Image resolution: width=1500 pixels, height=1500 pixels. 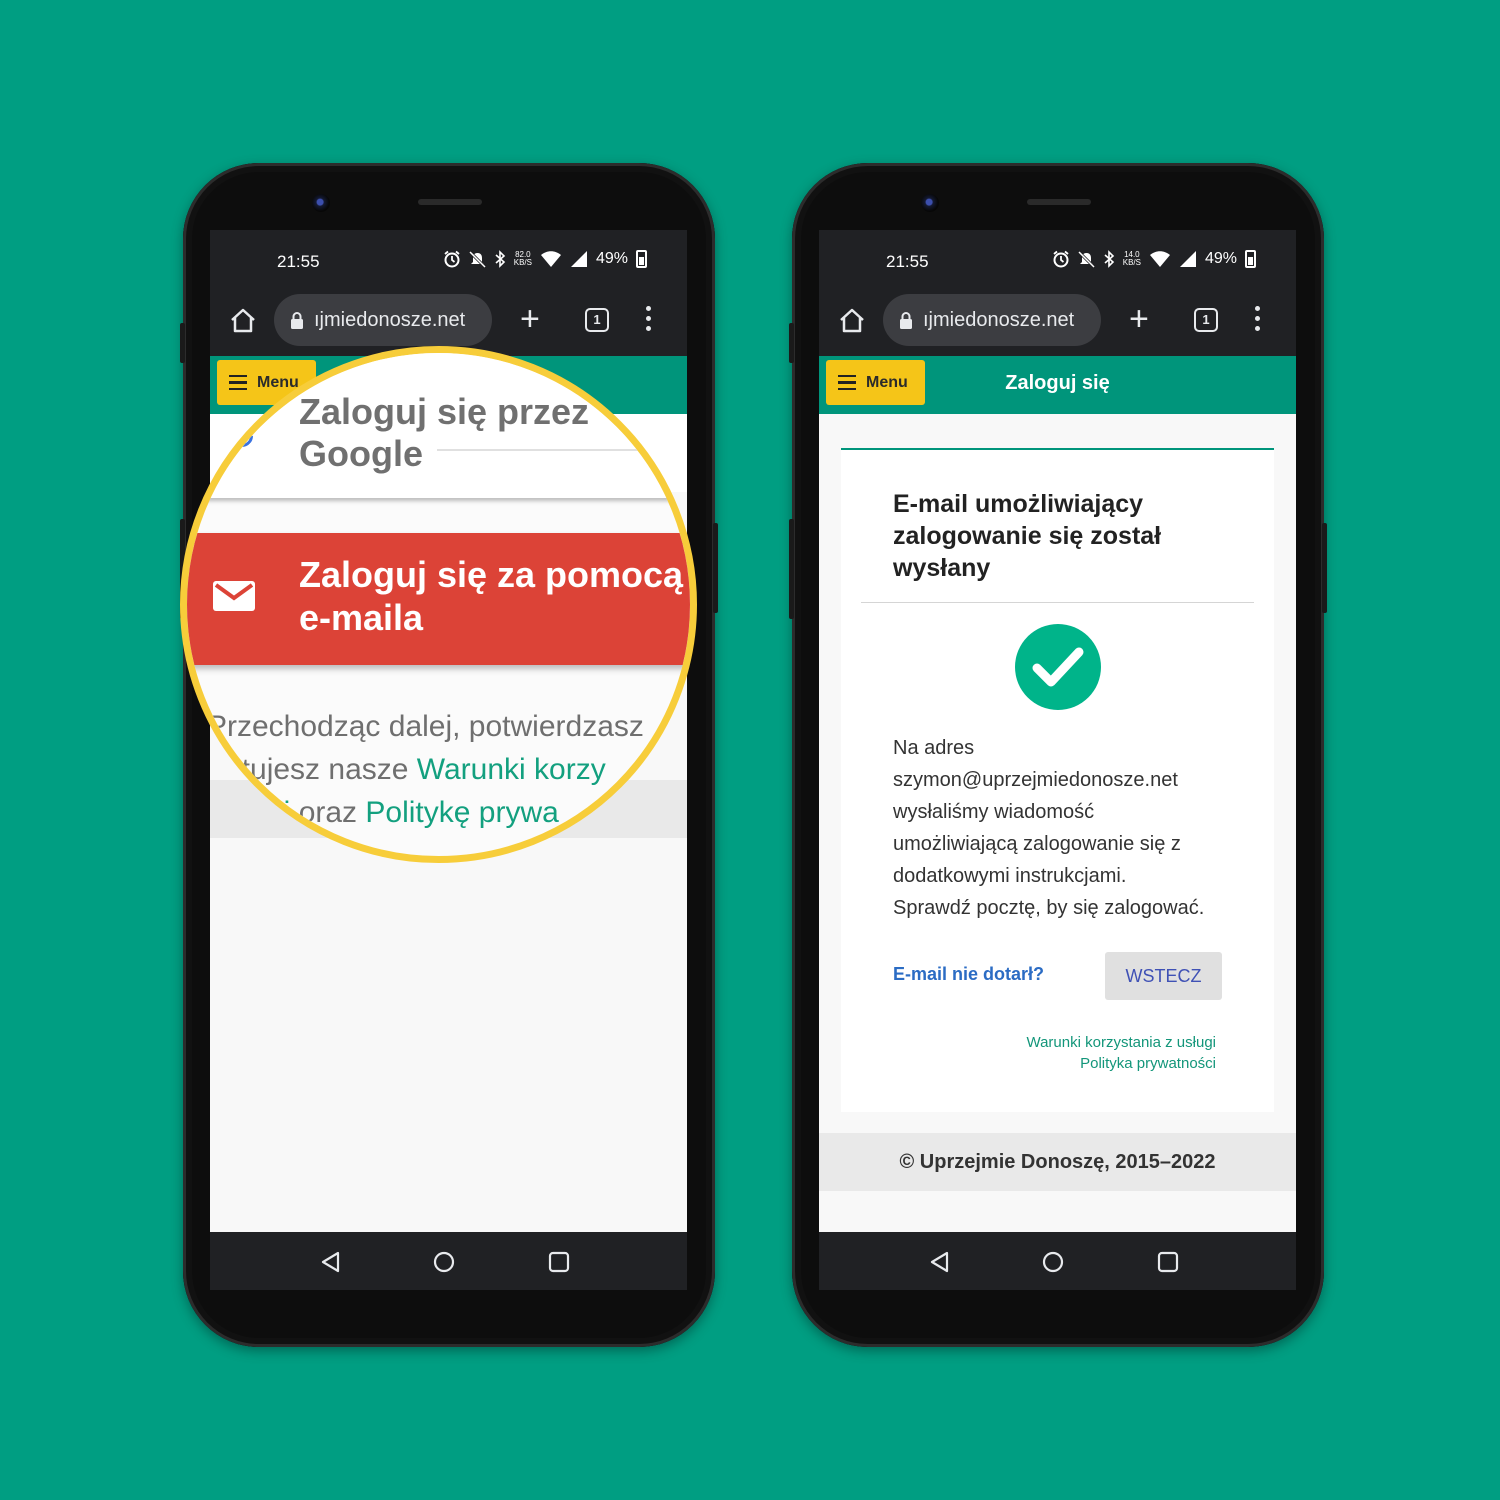 I want to click on app-header: Menu Zaloguj się, so click(x=1057, y=385).